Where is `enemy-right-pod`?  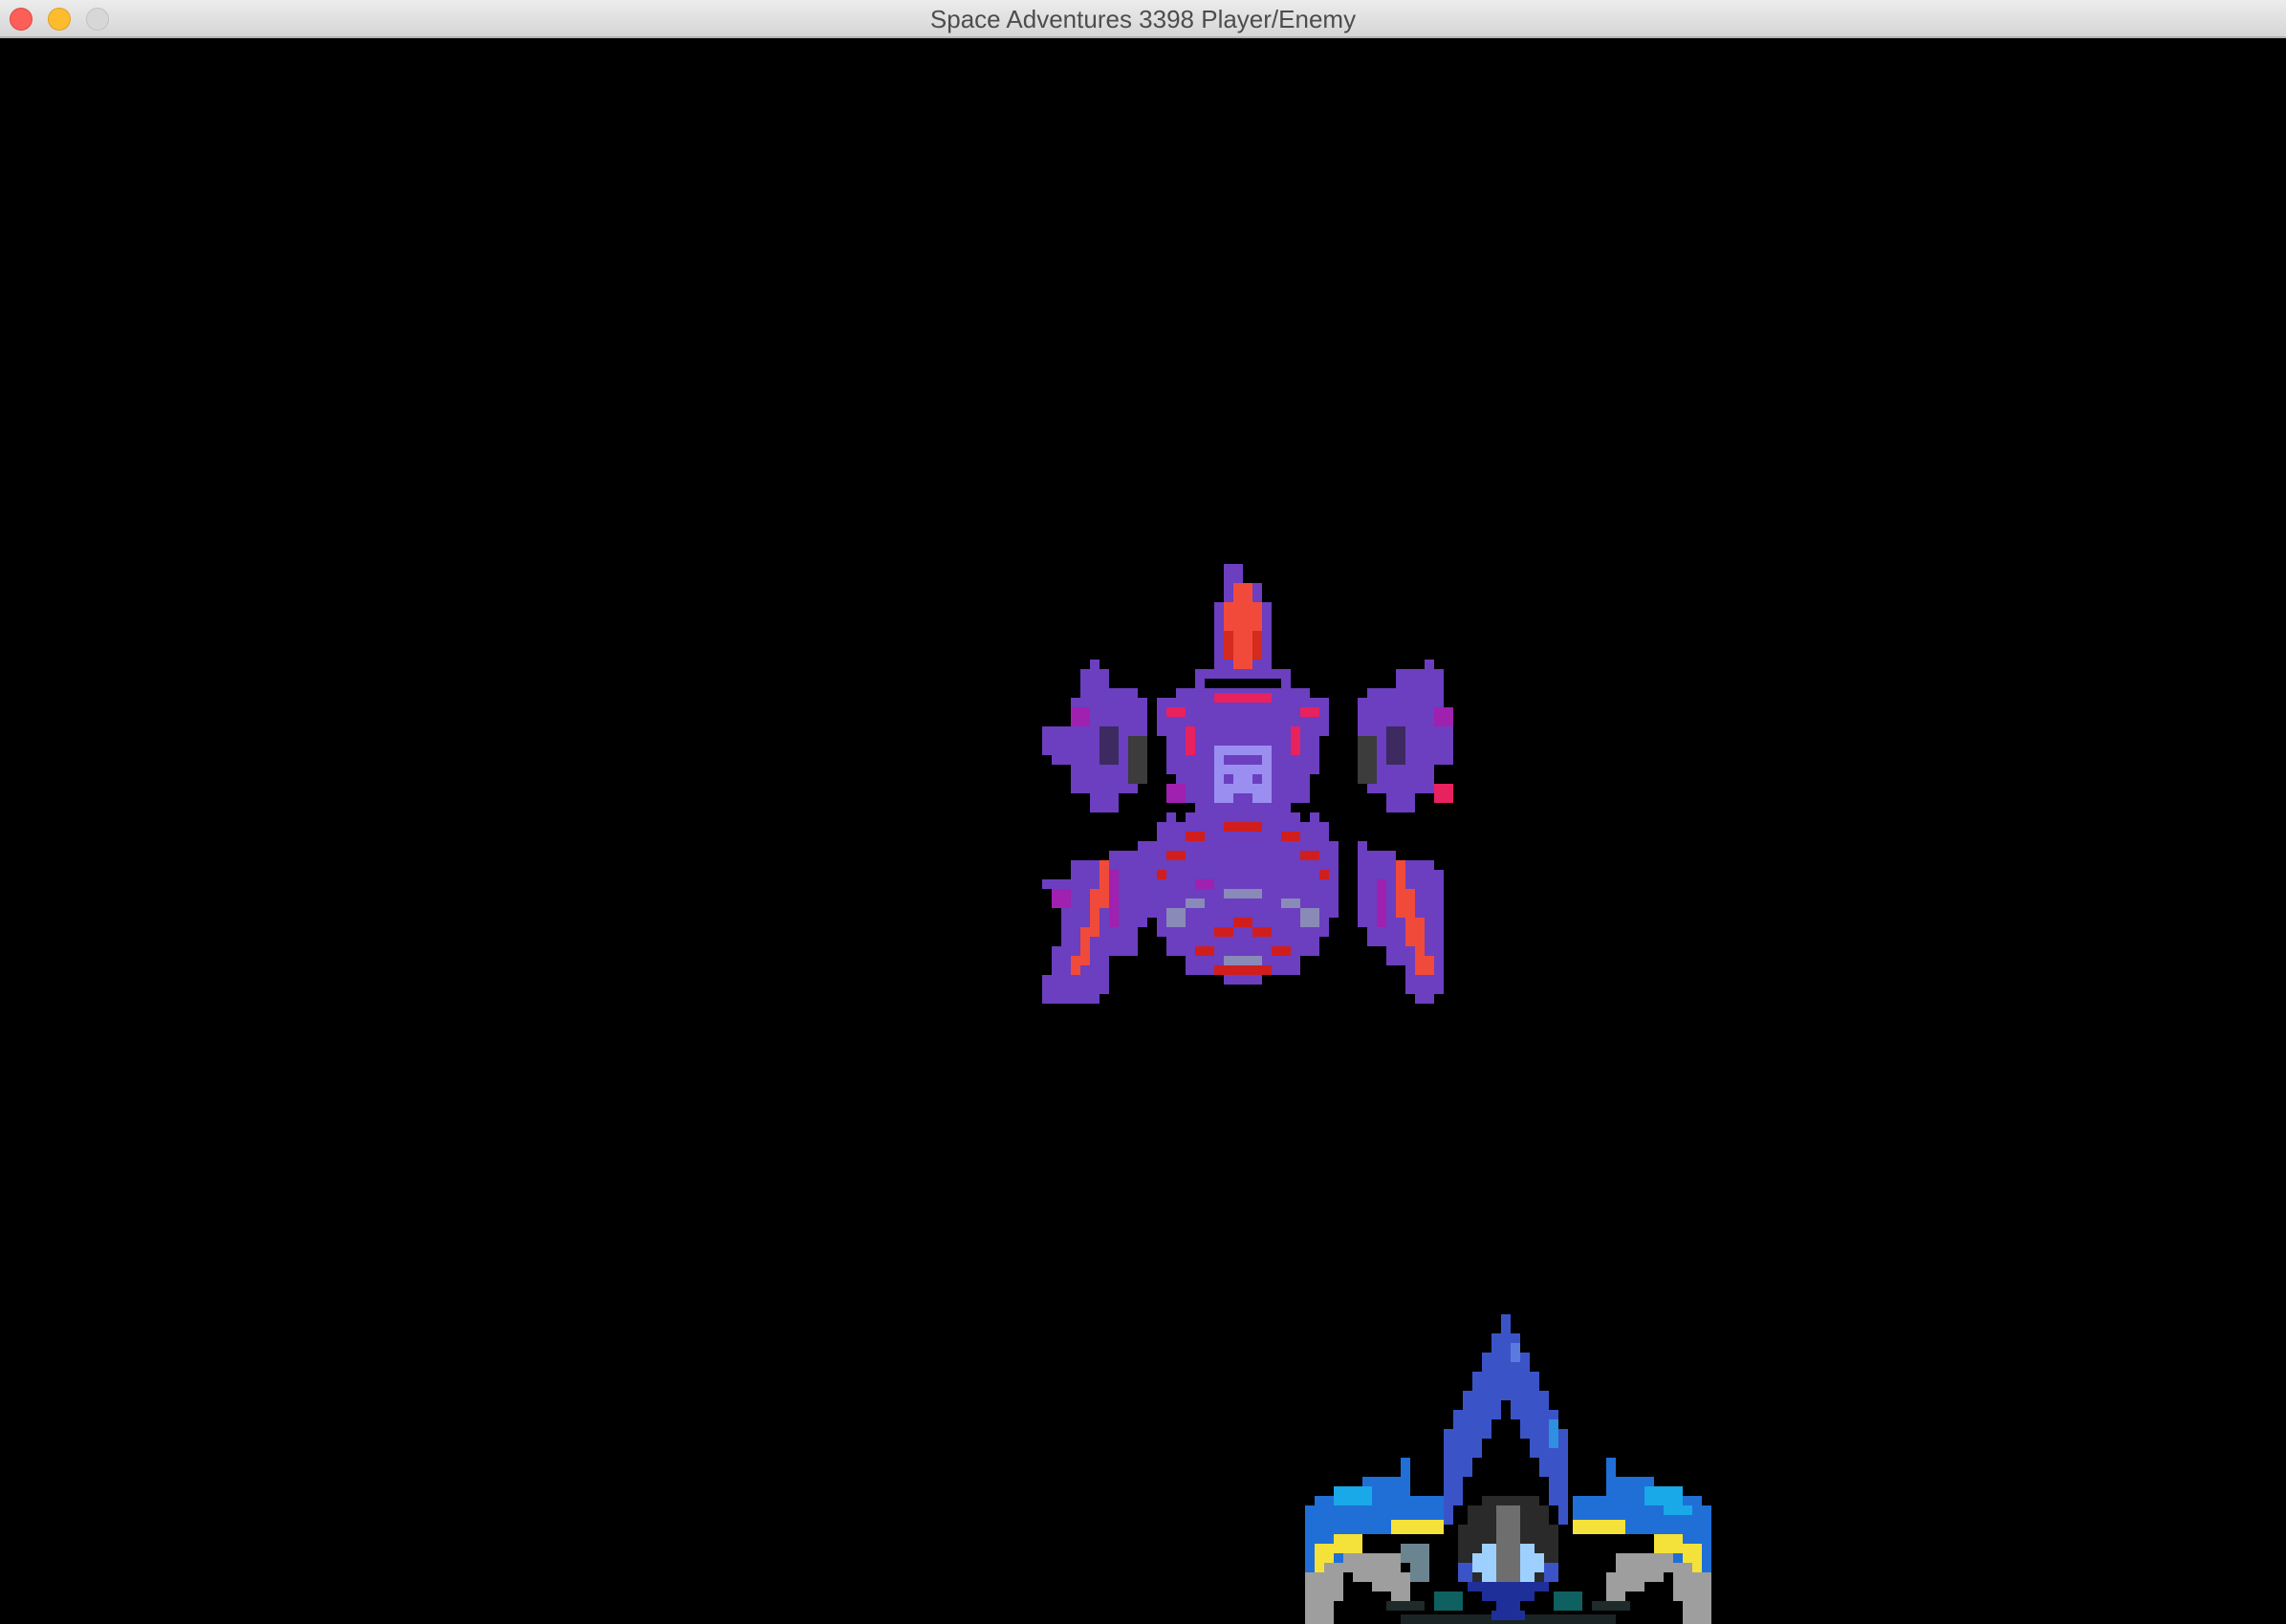 enemy-right-pod is located at coordinates (1401, 923).